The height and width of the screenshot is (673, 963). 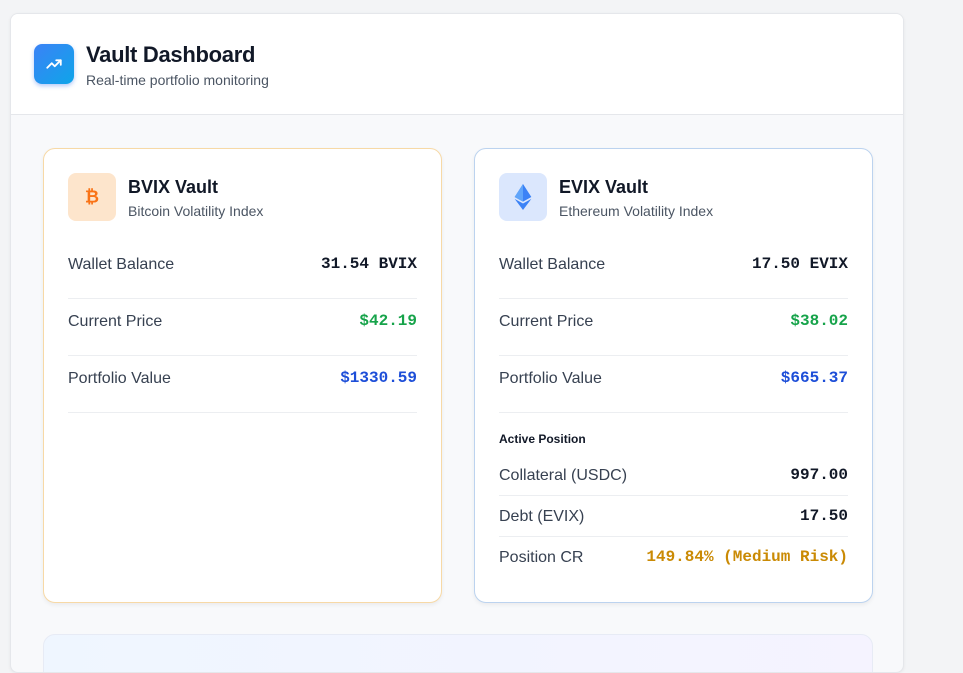 What do you see at coordinates (242, 327) in the screenshot?
I see `current-price-row: Current Price $42.19` at bounding box center [242, 327].